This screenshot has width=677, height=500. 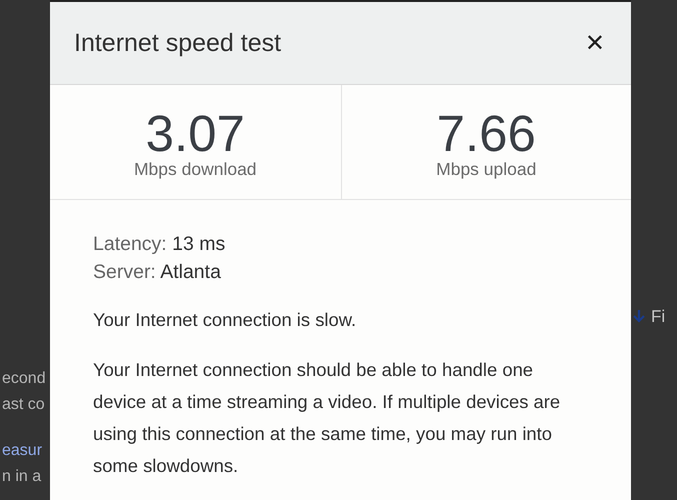 I want to click on download-icon, so click(x=639, y=317).